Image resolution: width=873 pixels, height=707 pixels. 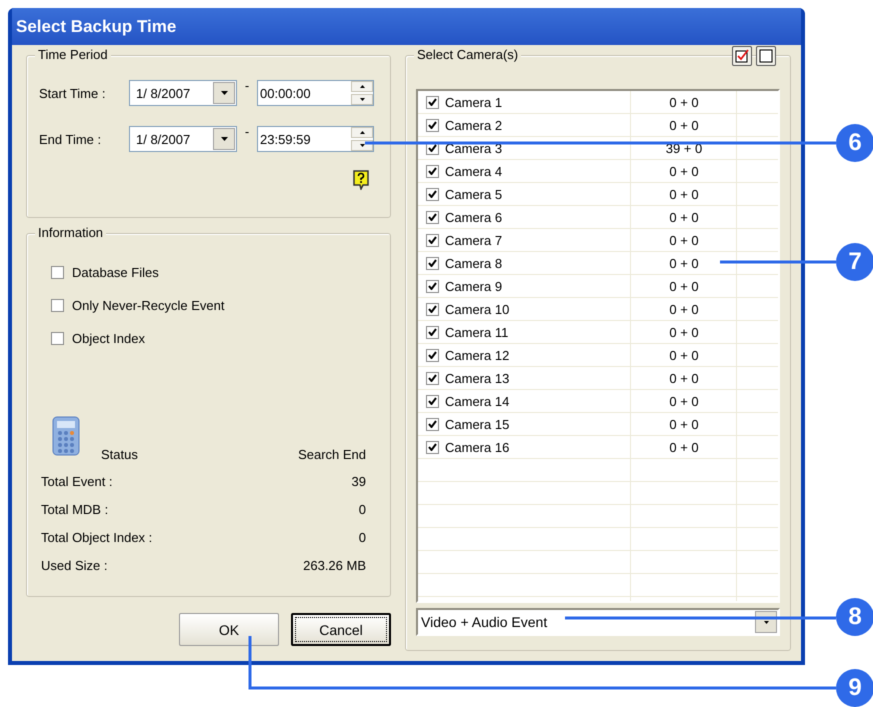 What do you see at coordinates (96, 26) in the screenshot?
I see `window-title: Select Backup Time` at bounding box center [96, 26].